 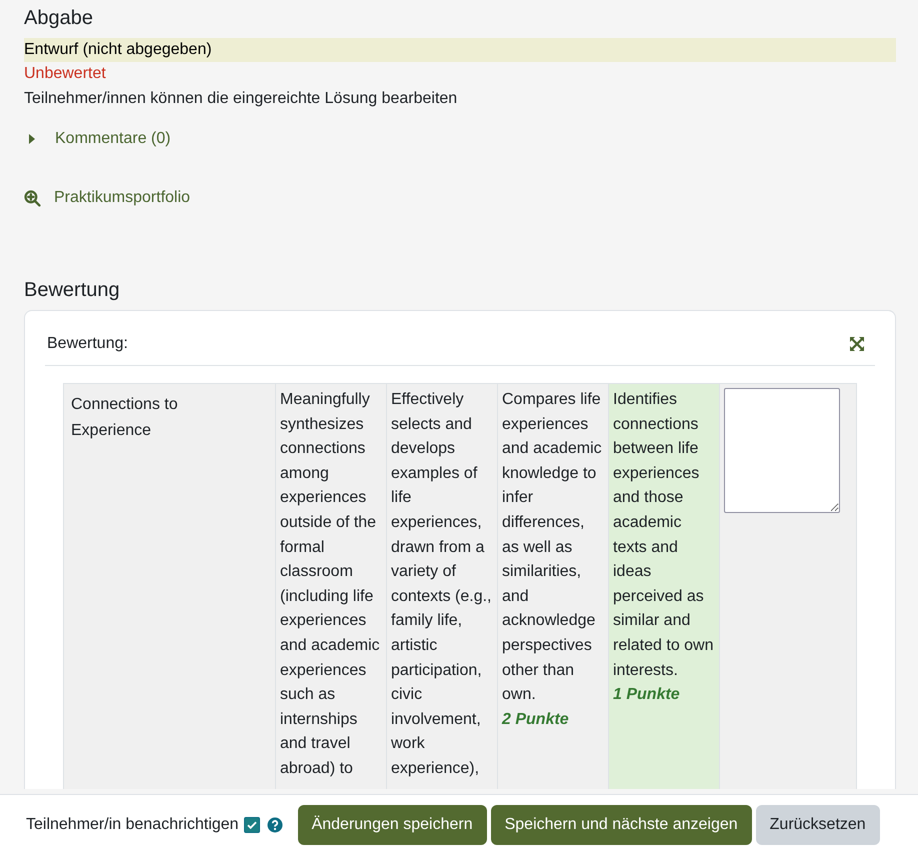 I want to click on section-heading: Abgabe, so click(x=59, y=18).